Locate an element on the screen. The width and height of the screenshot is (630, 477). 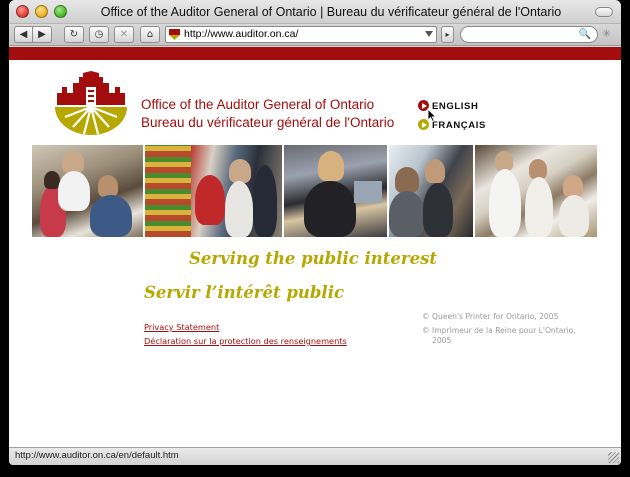
photo-grocery-inspection is located at coordinates (213, 191).